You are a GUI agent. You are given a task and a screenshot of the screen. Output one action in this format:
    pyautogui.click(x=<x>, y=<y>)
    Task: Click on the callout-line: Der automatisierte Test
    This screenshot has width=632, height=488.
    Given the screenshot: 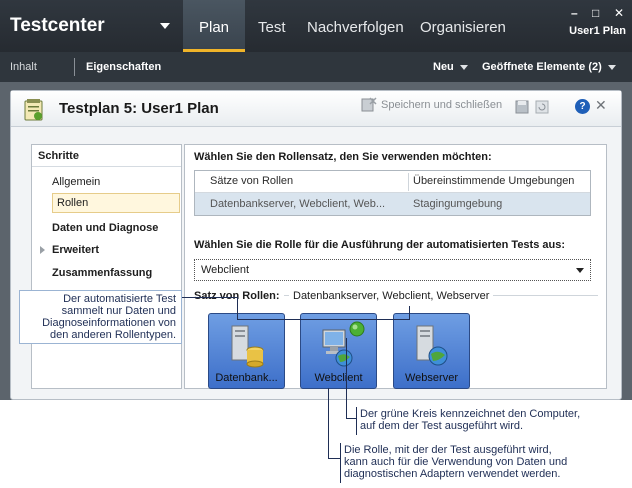 What is the action you would take?
    pyautogui.click(x=119, y=299)
    